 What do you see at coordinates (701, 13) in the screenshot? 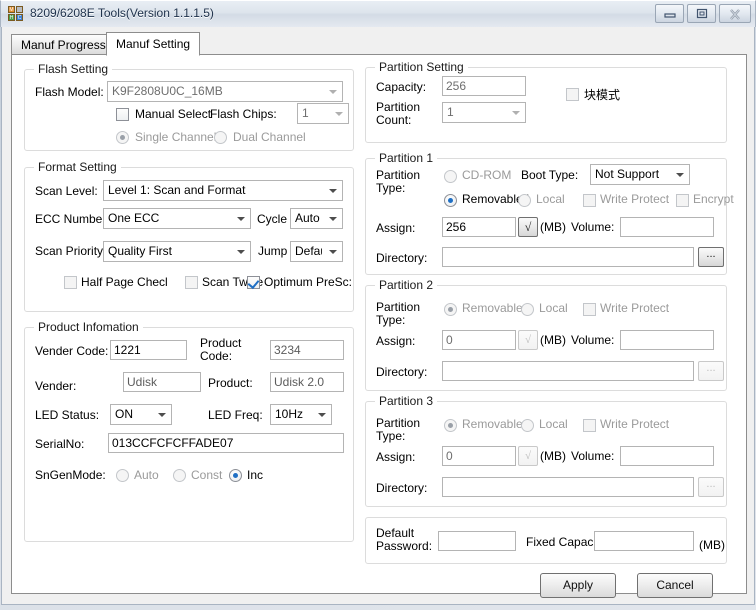
I see `maximize-button` at bounding box center [701, 13].